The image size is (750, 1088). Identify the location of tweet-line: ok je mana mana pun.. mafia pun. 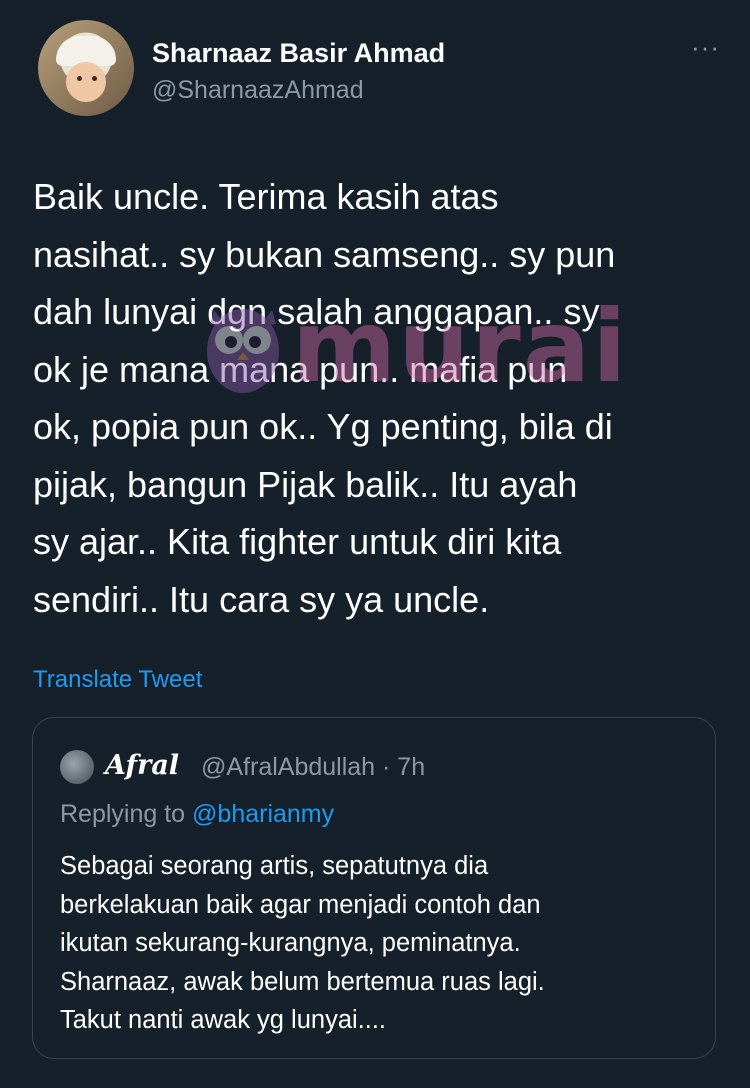
(300, 369).